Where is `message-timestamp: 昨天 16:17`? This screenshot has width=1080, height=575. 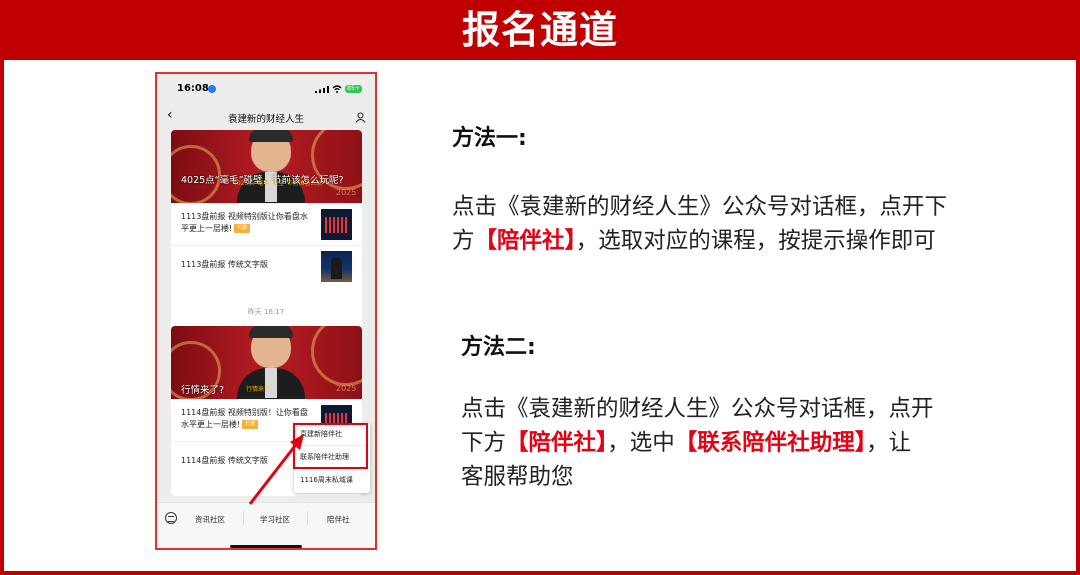
message-timestamp: 昨天 16:17 is located at coordinates (266, 312).